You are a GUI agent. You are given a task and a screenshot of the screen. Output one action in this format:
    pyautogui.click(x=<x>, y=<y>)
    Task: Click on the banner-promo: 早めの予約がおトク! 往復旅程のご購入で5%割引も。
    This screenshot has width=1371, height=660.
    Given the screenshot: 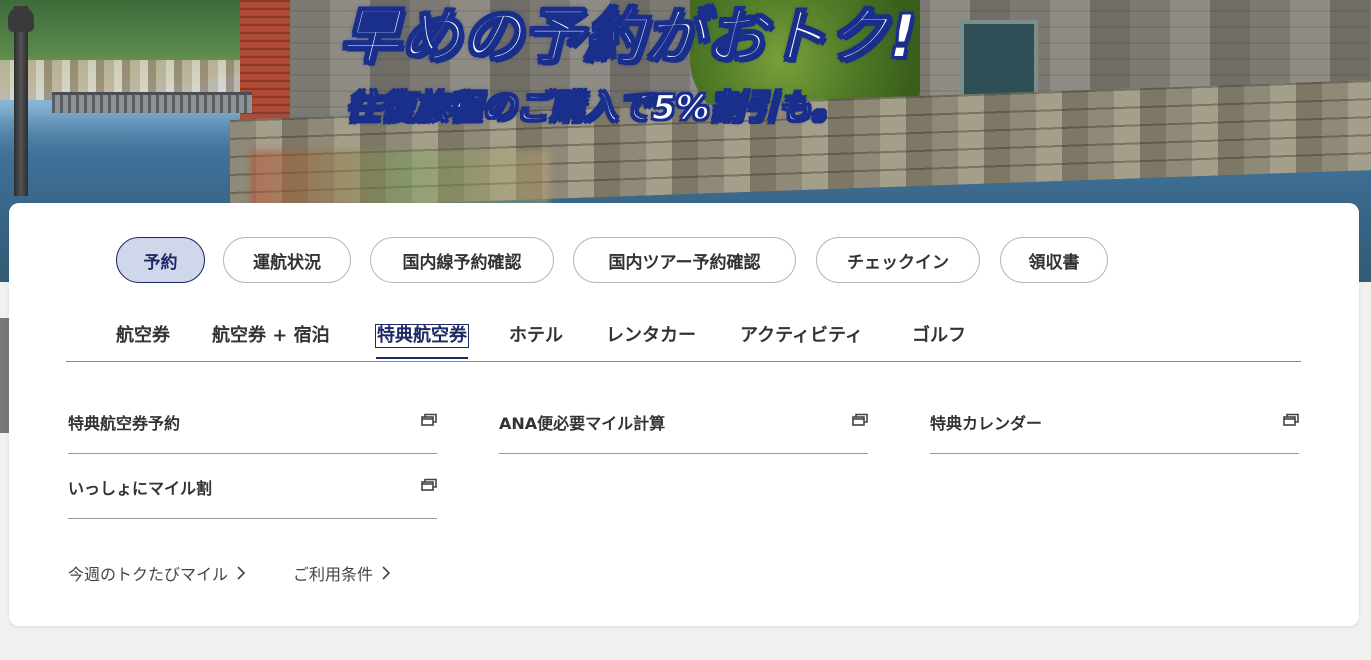 What is the action you would take?
    pyautogui.click(x=639, y=75)
    